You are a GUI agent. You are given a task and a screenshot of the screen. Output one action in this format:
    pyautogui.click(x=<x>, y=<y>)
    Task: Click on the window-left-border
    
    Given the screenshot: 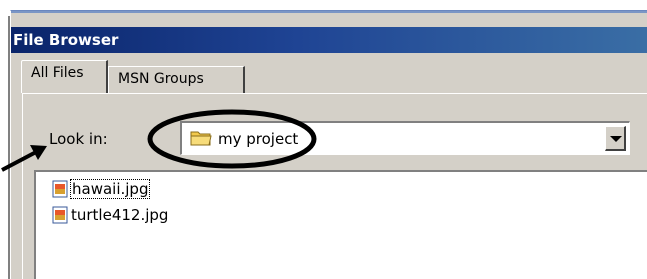 What is the action you would take?
    pyautogui.click(x=9, y=147)
    